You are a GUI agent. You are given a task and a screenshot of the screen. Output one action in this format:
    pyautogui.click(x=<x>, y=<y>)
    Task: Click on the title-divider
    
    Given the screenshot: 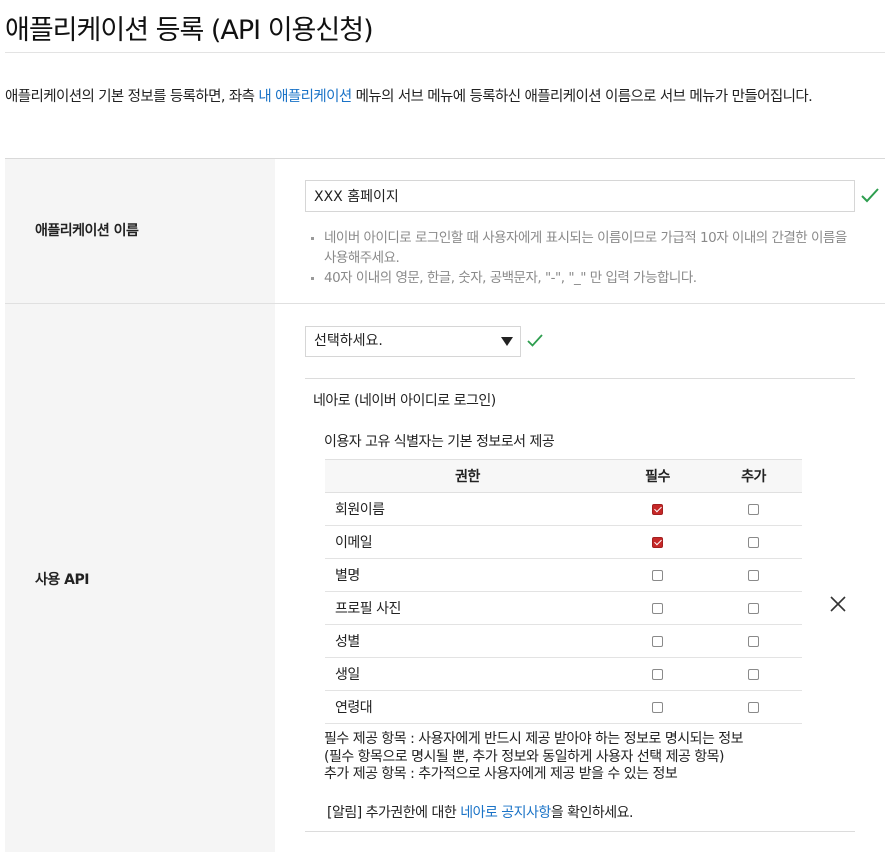 What is the action you would take?
    pyautogui.click(x=445, y=52)
    